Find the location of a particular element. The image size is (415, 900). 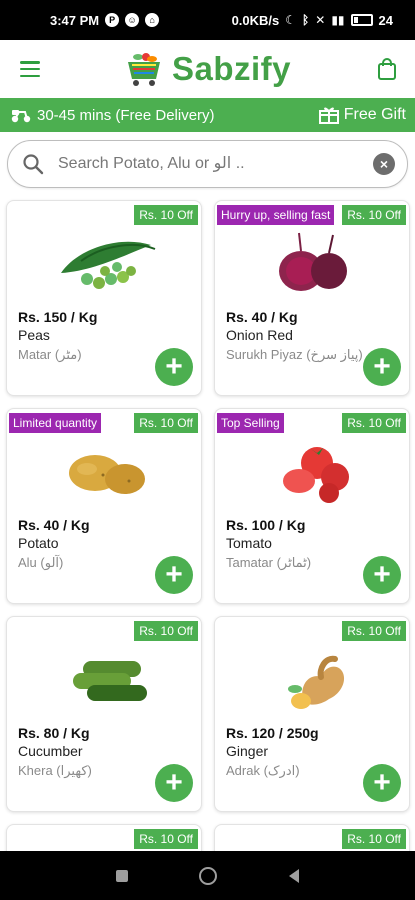

delivery-banner: 30-45 mins (Free Delivery) Free Gift is located at coordinates (207, 115).